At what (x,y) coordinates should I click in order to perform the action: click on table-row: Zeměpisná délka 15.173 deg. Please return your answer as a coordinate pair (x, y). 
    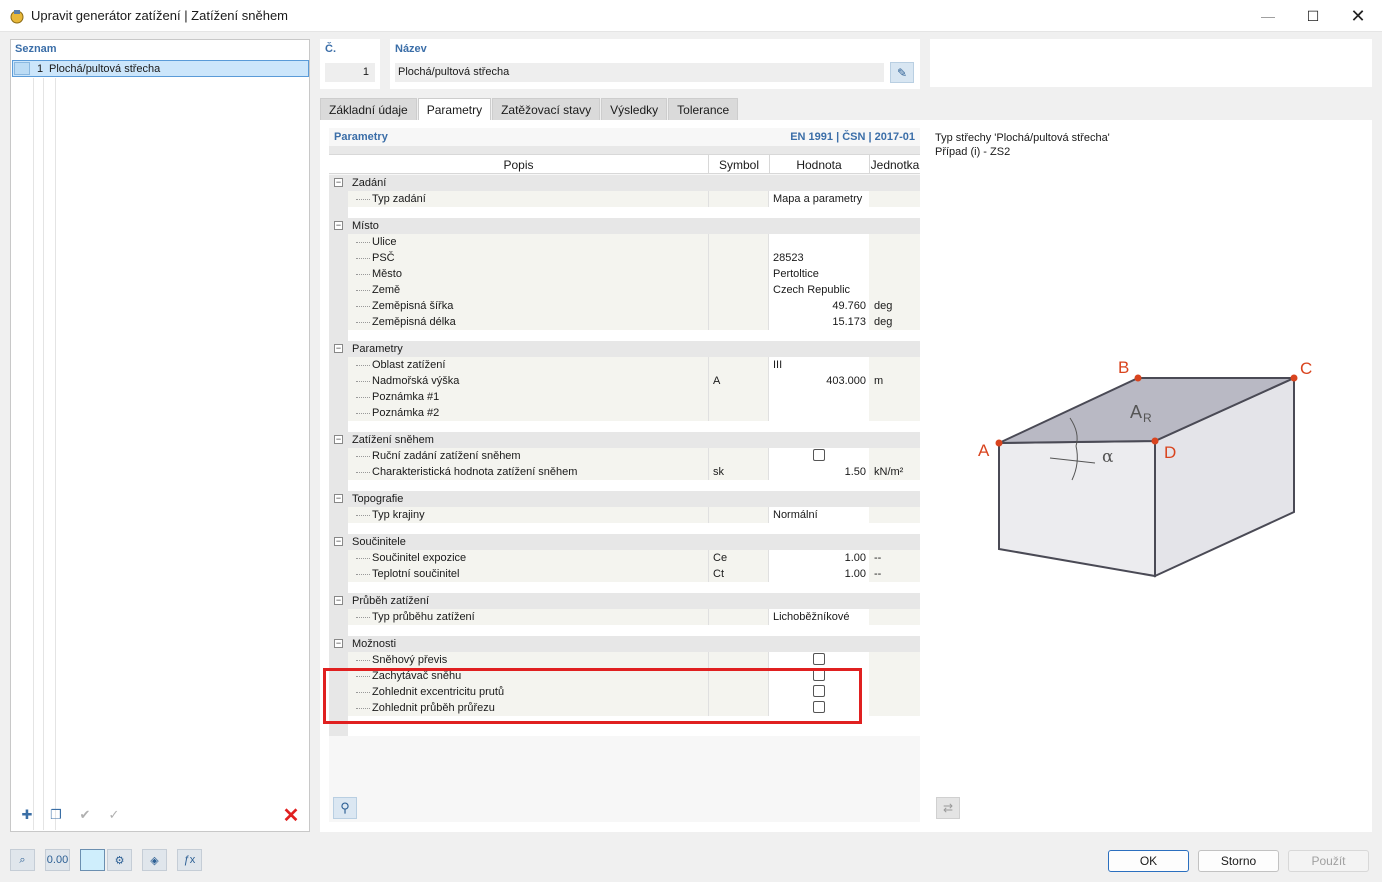
    Looking at the image, I should click on (624, 322).